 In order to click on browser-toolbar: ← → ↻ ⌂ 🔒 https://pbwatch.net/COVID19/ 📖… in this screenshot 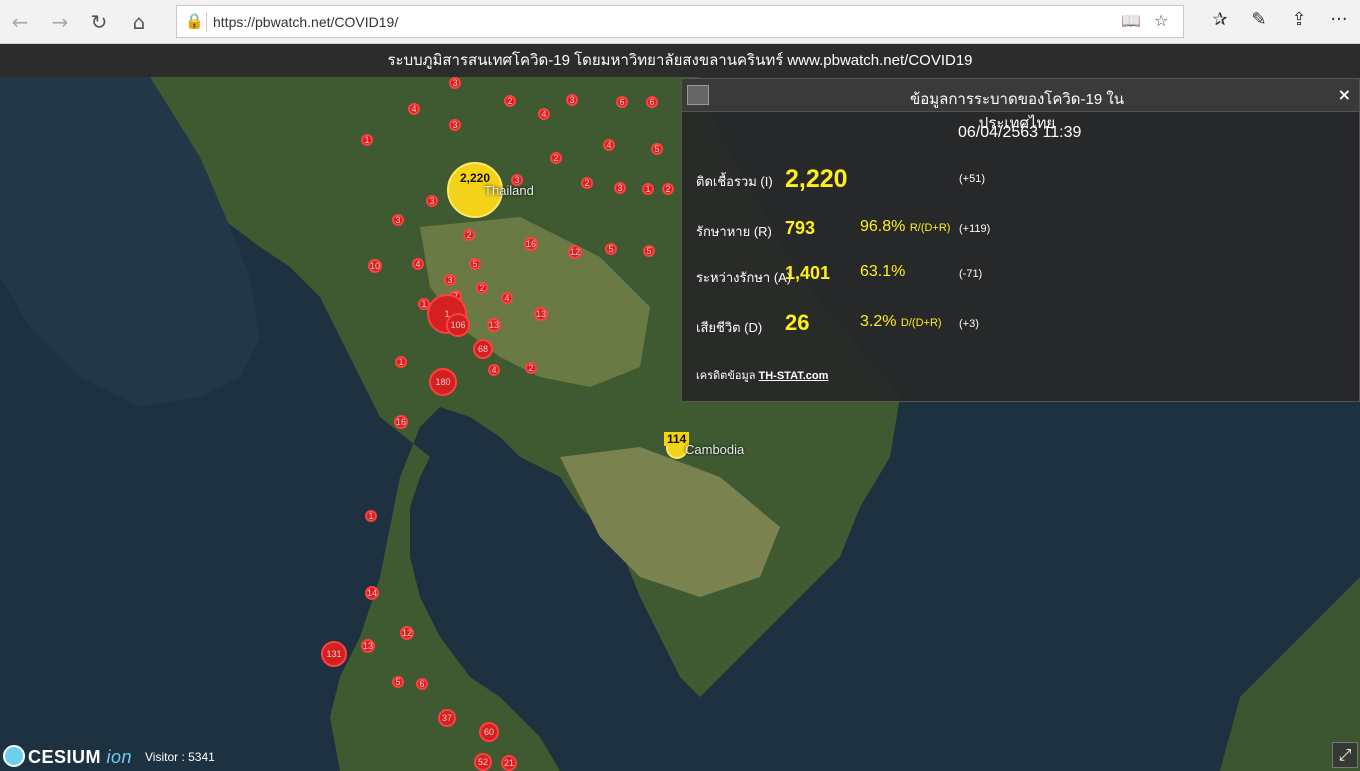, I will do `click(680, 22)`.